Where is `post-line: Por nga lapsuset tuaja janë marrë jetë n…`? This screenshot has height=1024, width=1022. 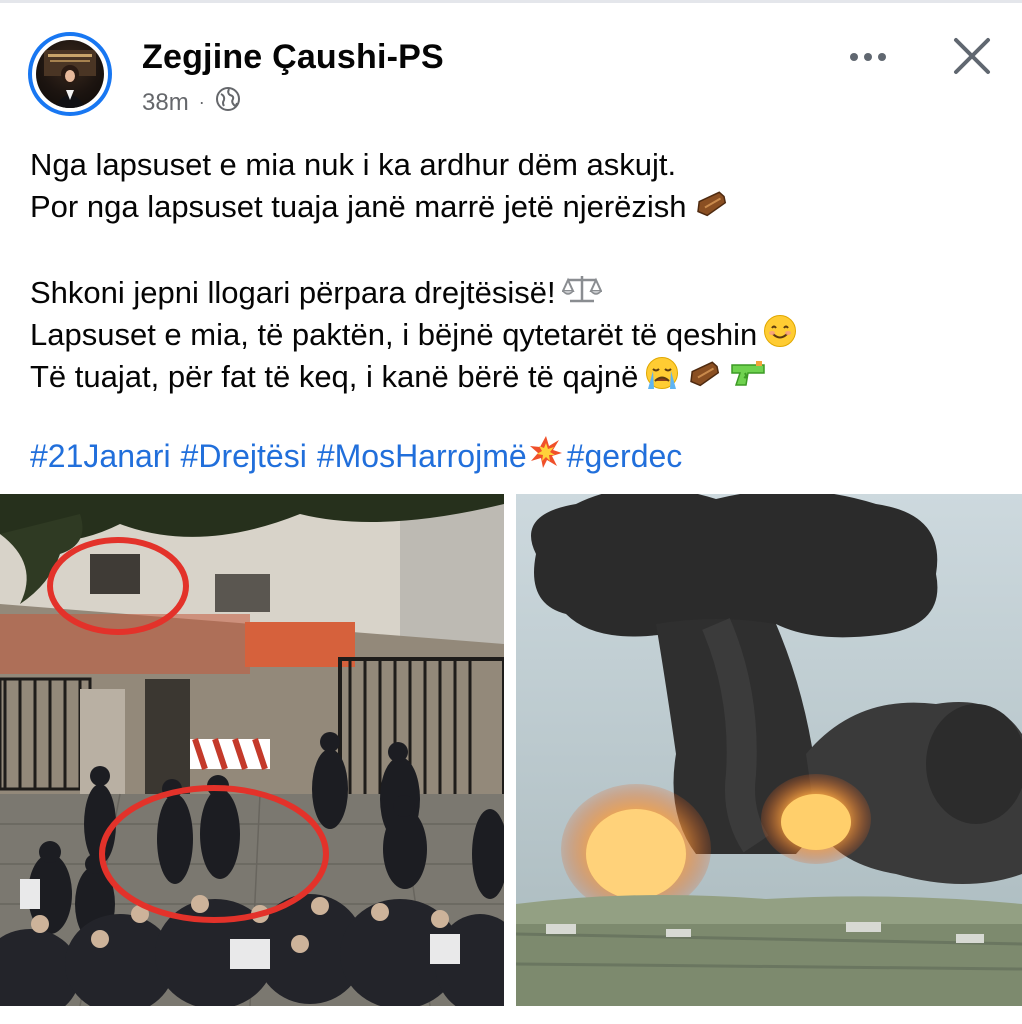 post-line: Por nga lapsuset tuaja janë marrë jetë n… is located at coordinates (510, 207).